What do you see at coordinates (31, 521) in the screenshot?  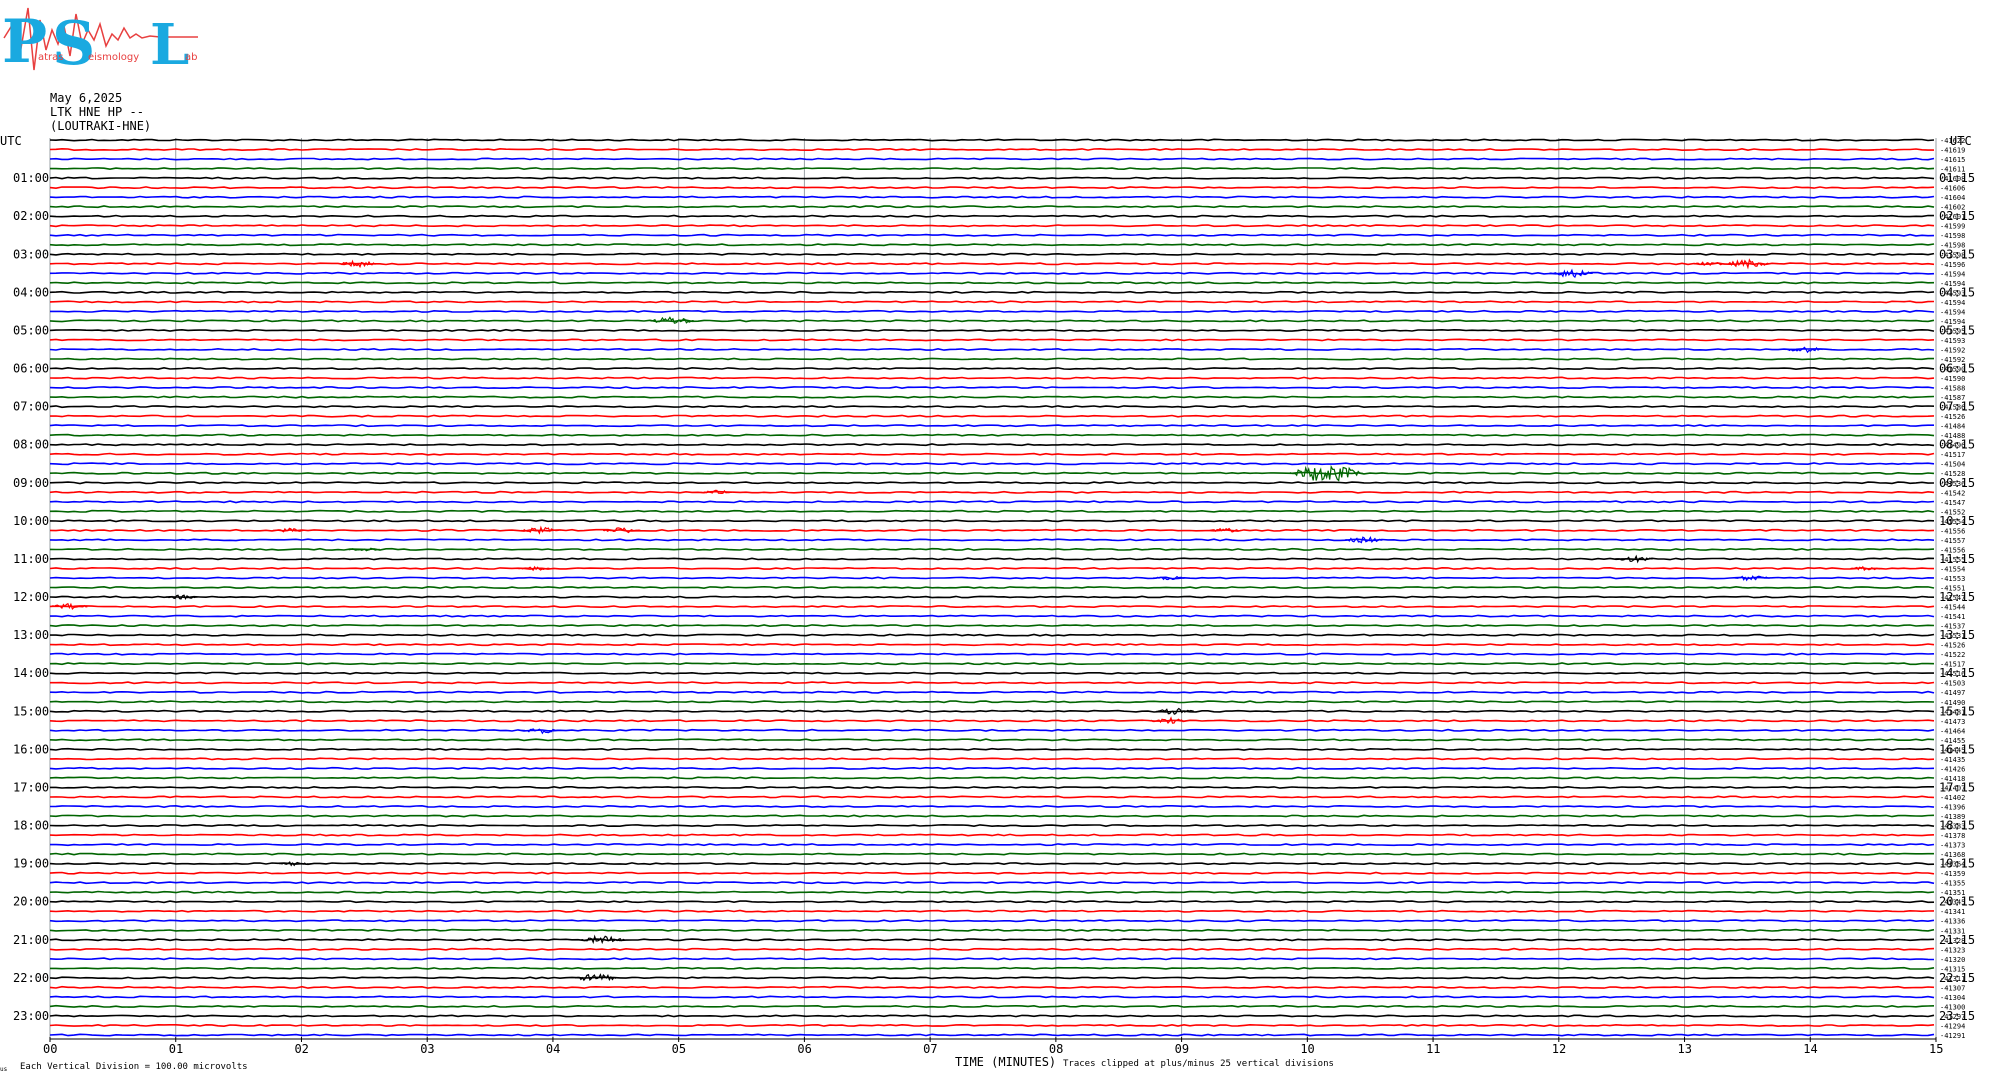 I see `hour-label-left: 10:00` at bounding box center [31, 521].